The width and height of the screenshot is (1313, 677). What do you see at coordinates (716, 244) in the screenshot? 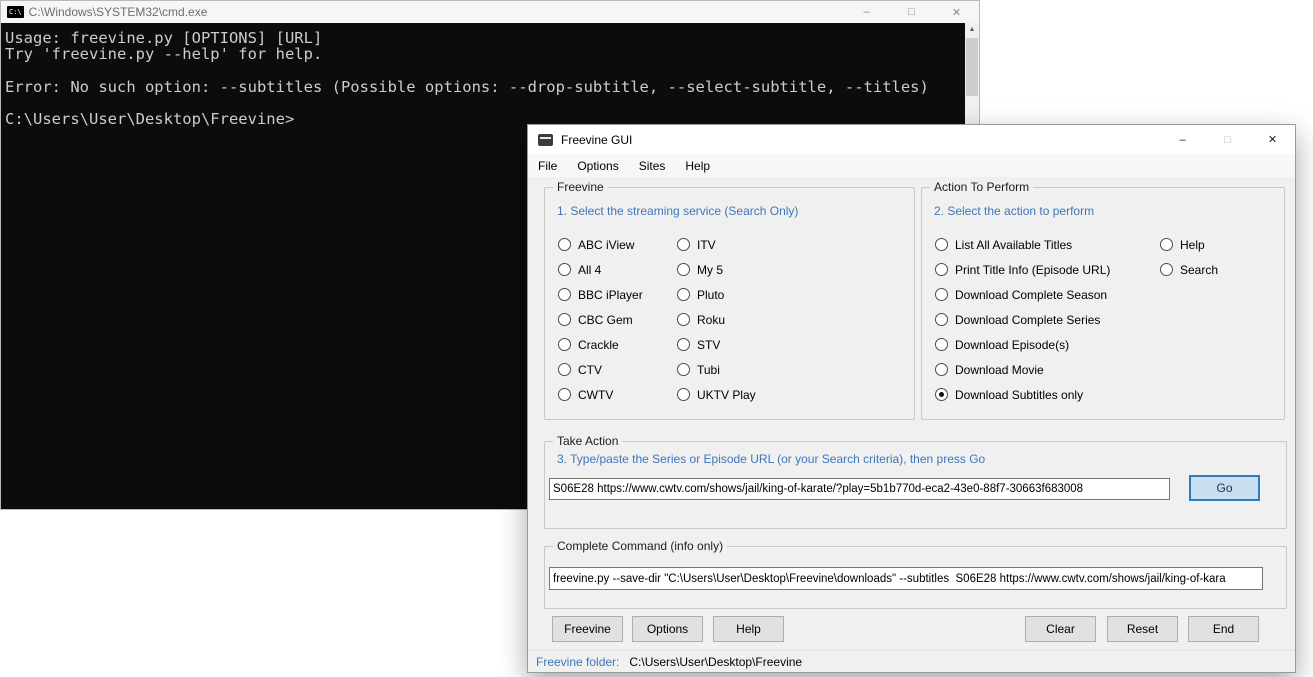
I see `service-radio-itv: ITV` at bounding box center [716, 244].